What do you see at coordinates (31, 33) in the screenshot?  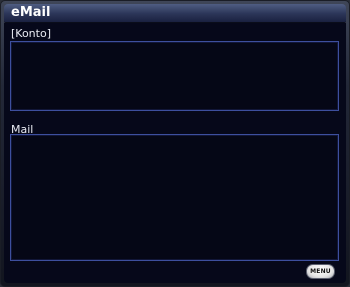 I see `konto-label: [Konto]` at bounding box center [31, 33].